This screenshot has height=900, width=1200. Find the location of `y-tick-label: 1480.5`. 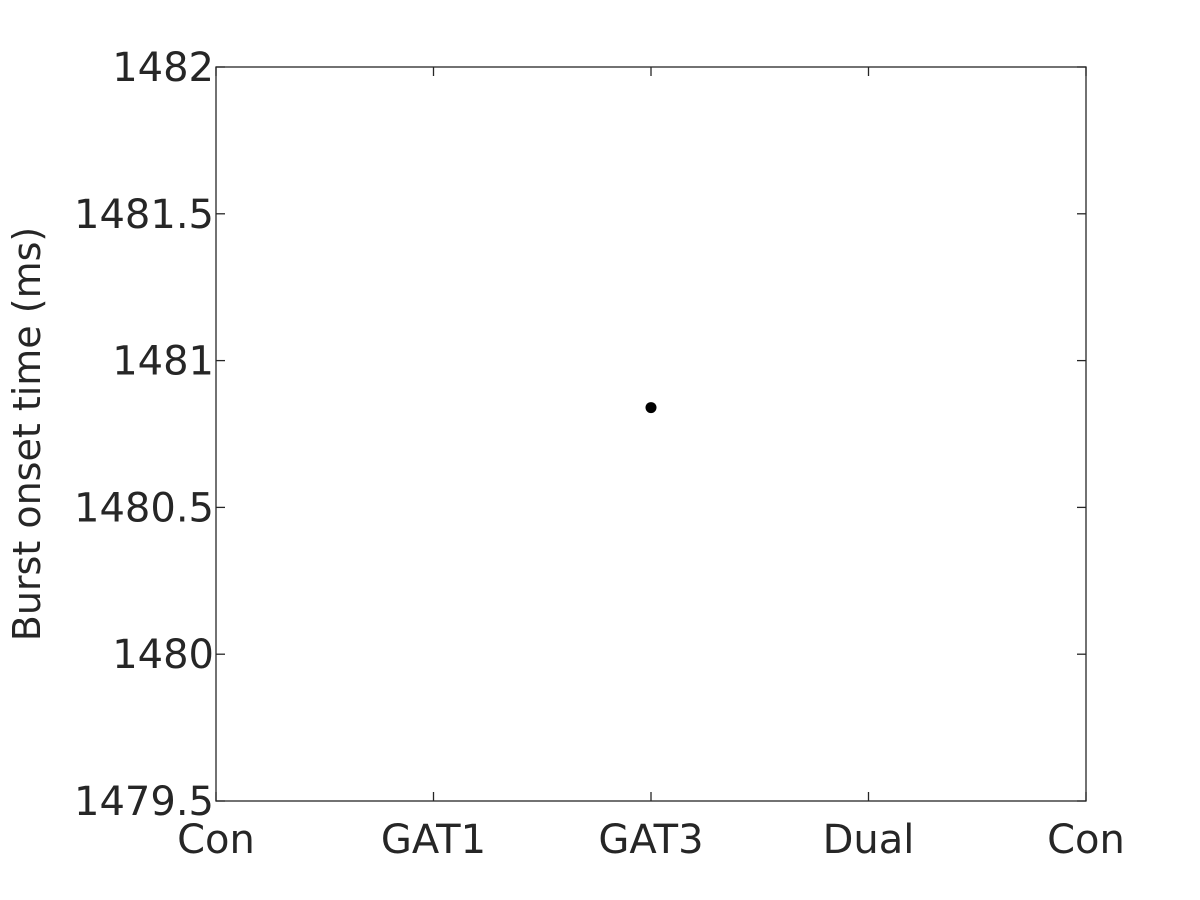

y-tick-label: 1480.5 is located at coordinates (144, 508).